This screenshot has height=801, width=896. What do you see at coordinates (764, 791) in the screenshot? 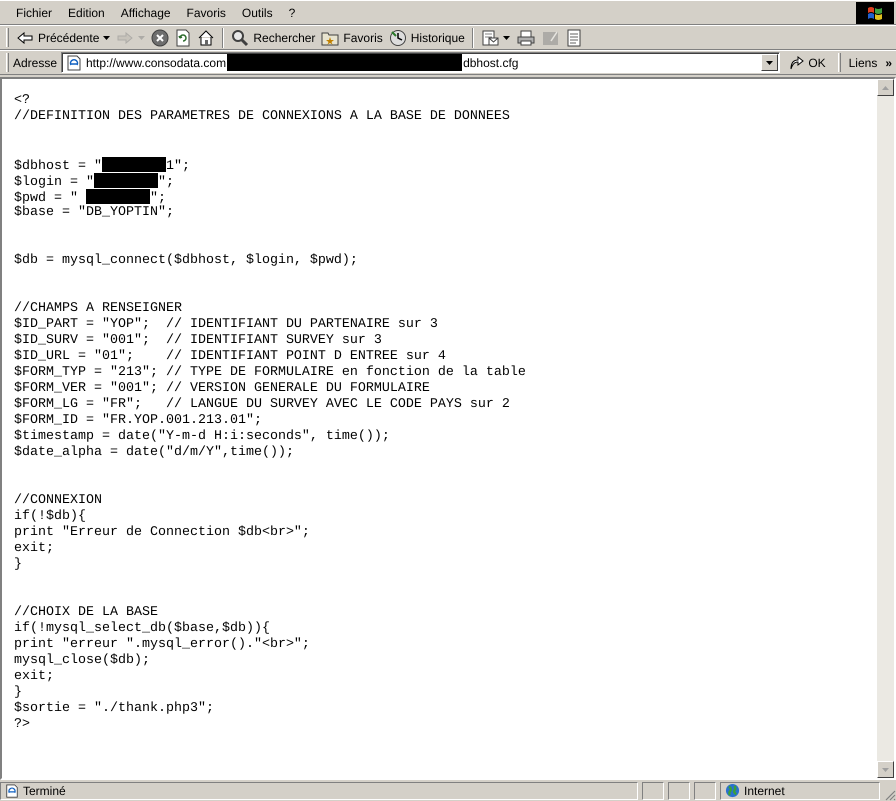
I see `zone-text: Internet` at bounding box center [764, 791].